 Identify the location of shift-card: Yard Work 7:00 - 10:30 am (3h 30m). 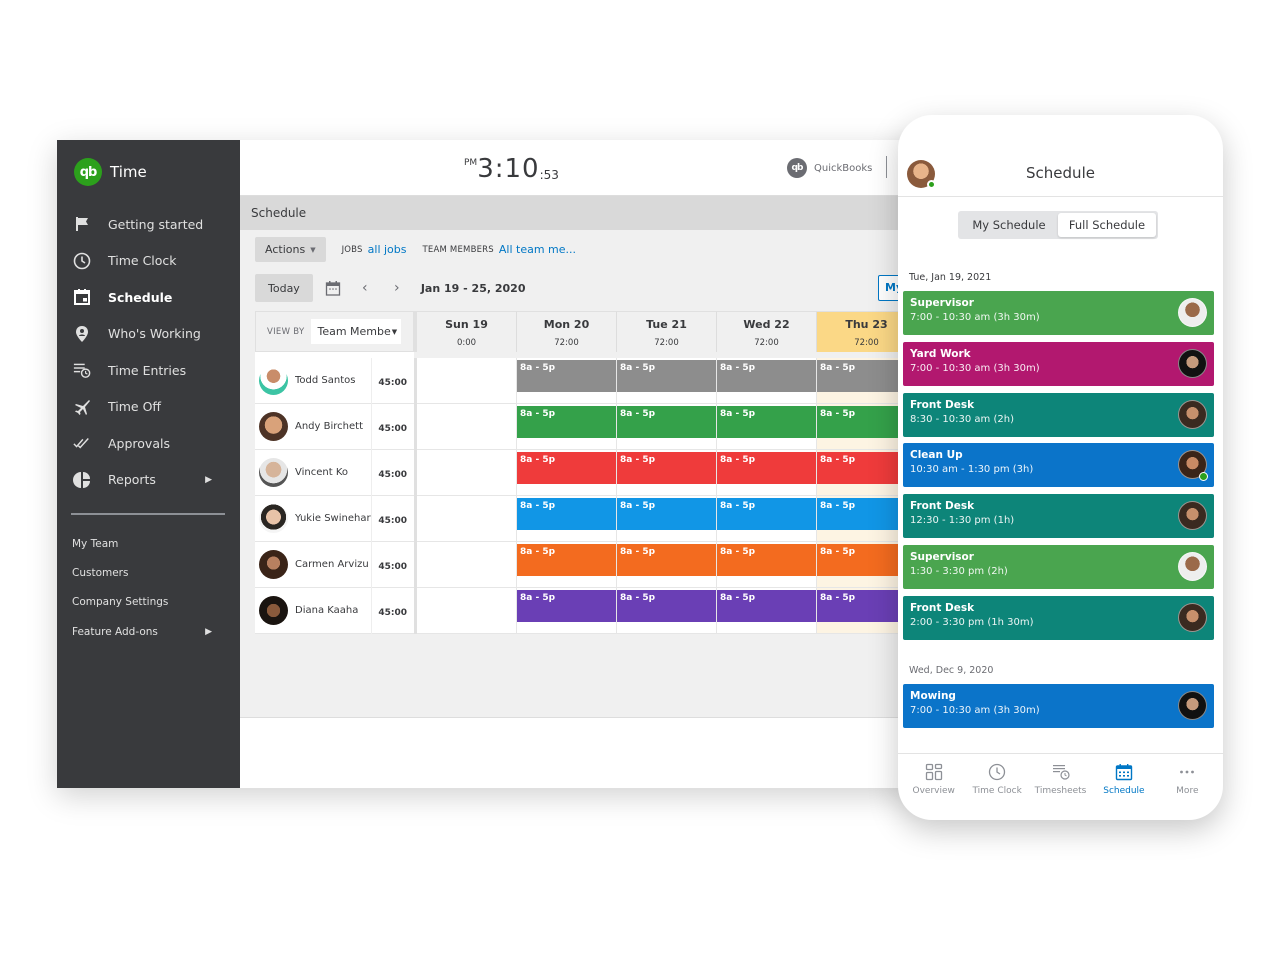
(1058, 363).